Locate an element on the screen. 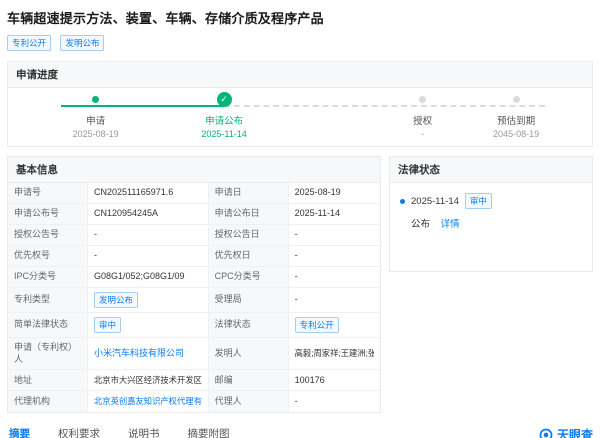  document-tabs: 摘要 权利要求 说明书 摘要附图 is located at coordinates (131, 430).